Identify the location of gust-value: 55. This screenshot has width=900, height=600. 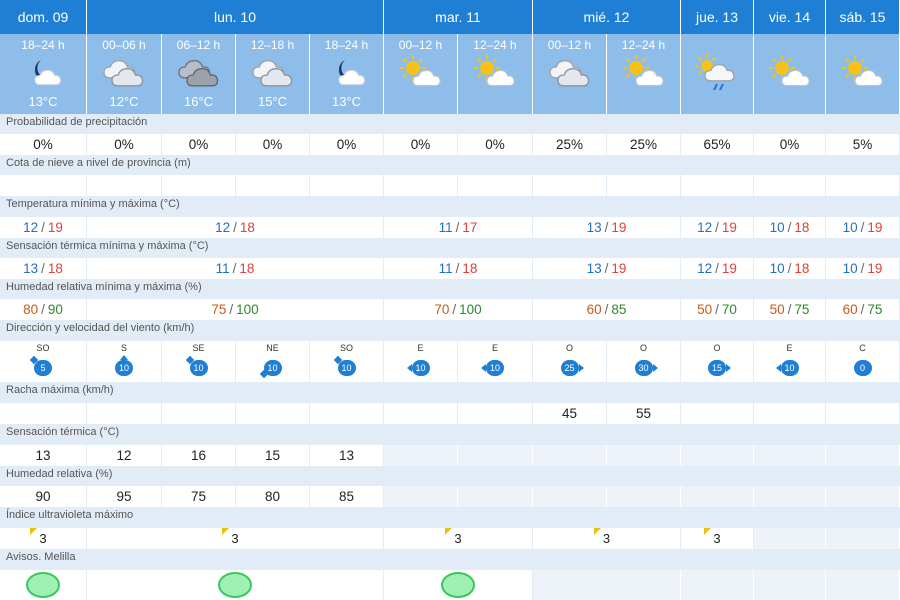
(643, 413).